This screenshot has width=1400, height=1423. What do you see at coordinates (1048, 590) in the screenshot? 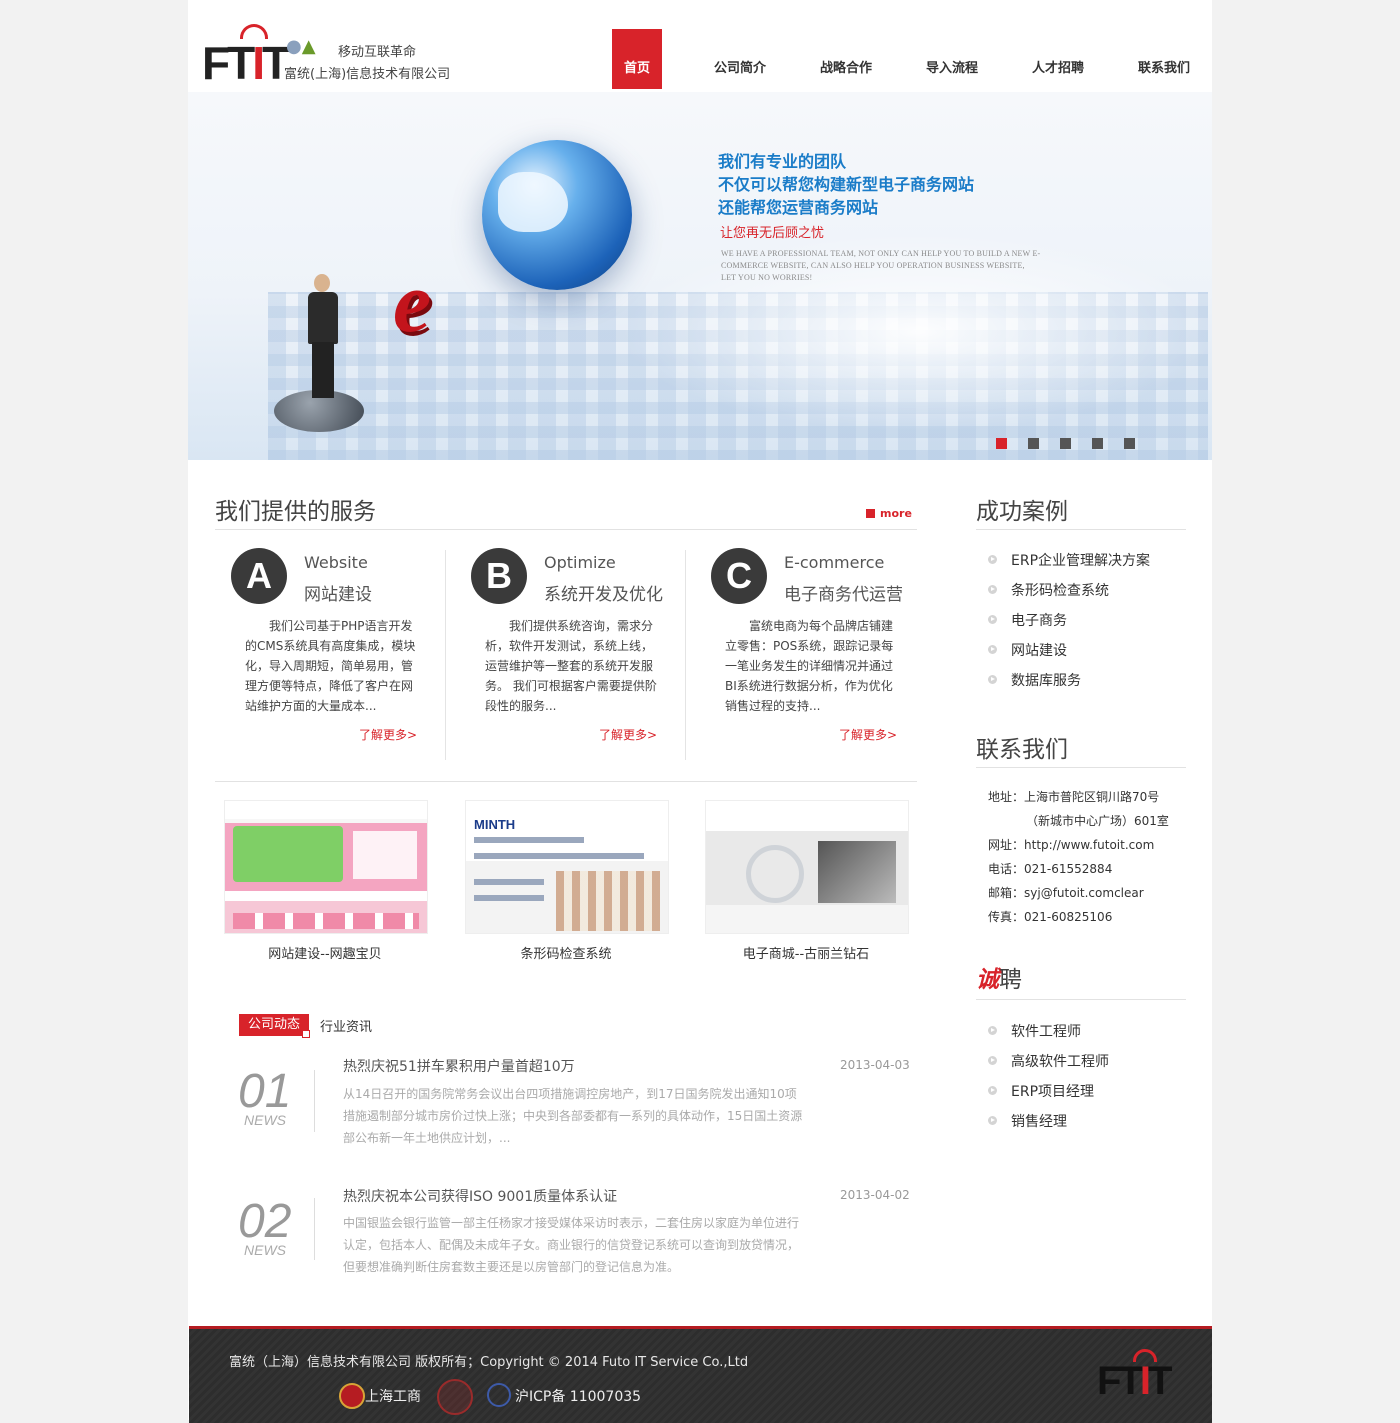
I see `case-link: 条形码检查系统` at bounding box center [1048, 590].